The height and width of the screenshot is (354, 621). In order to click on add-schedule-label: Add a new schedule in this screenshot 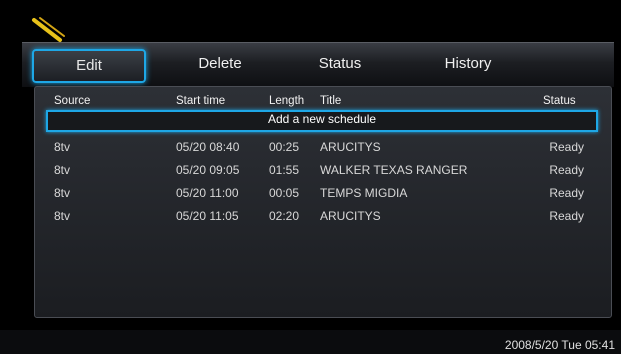, I will do `click(322, 119)`.